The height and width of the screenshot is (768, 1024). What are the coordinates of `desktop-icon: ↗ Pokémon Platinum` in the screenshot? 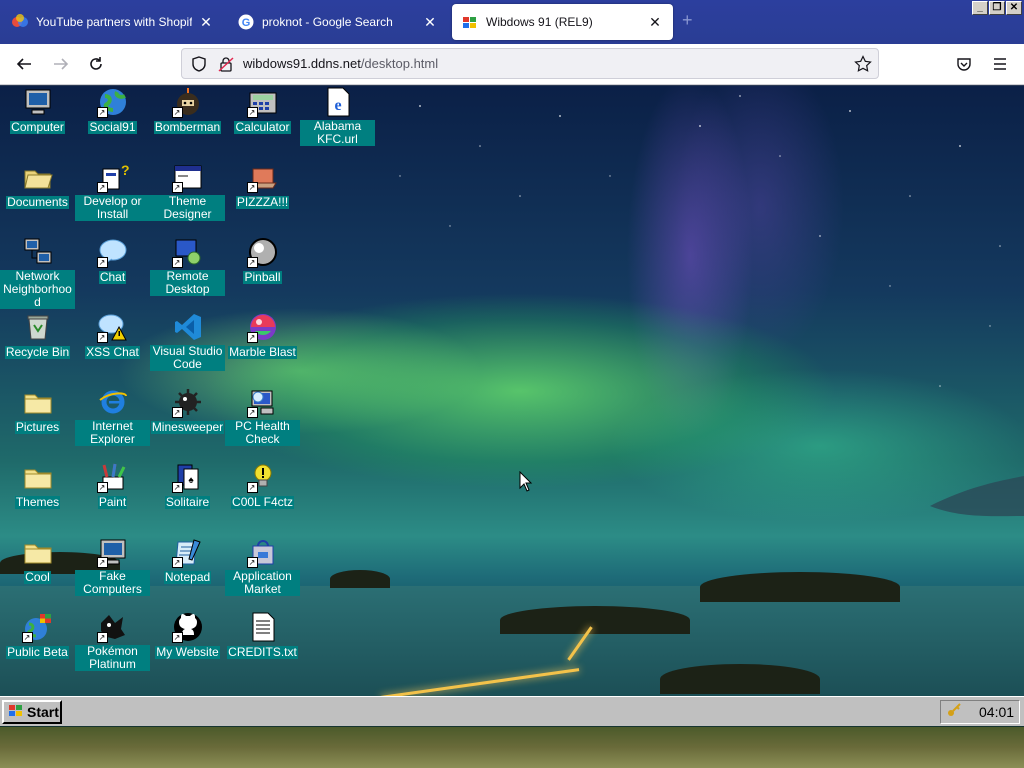 It's located at (112, 642).